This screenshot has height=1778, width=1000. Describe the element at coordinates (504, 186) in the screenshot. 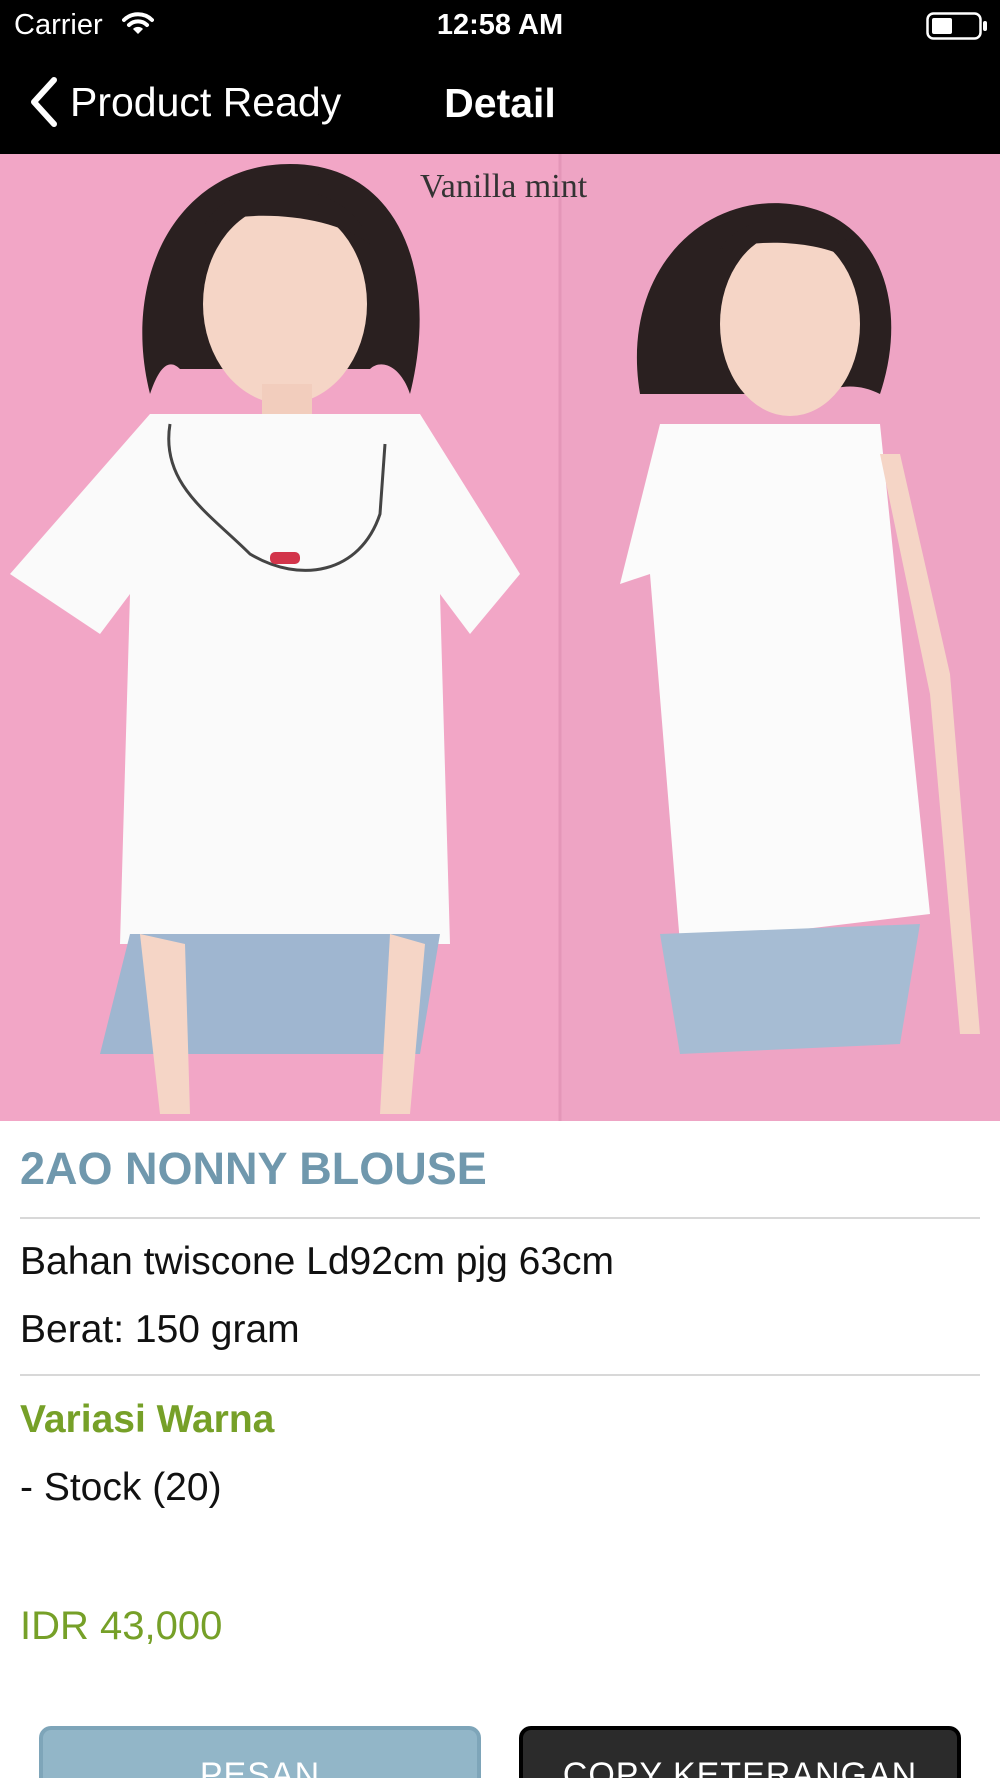

I see `photo-caption: Vanilla mint` at that location.